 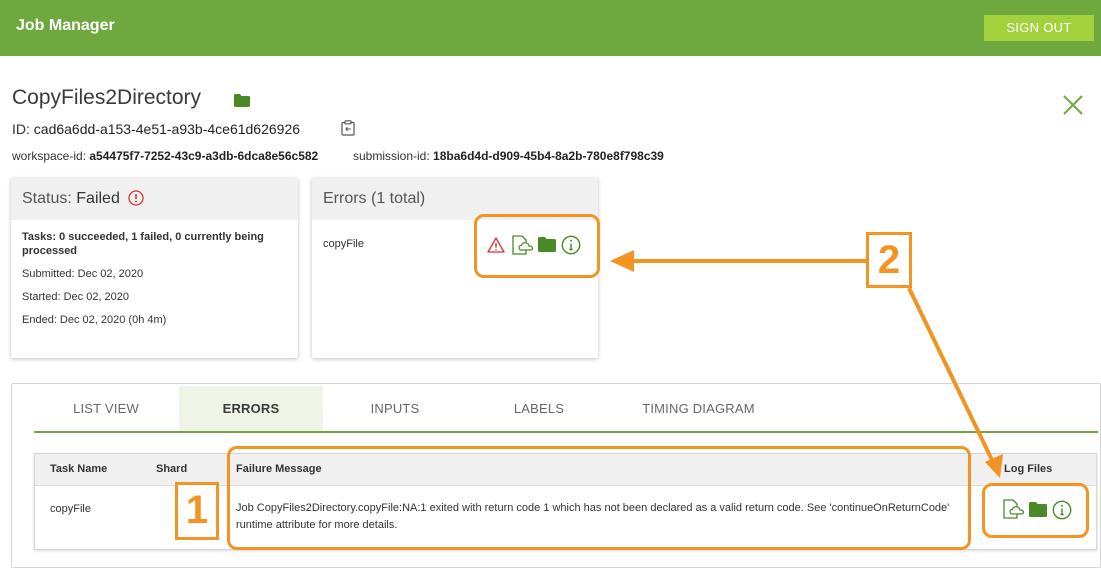 I want to click on started-date: Started: Dec 02, 2020, so click(x=76, y=297).